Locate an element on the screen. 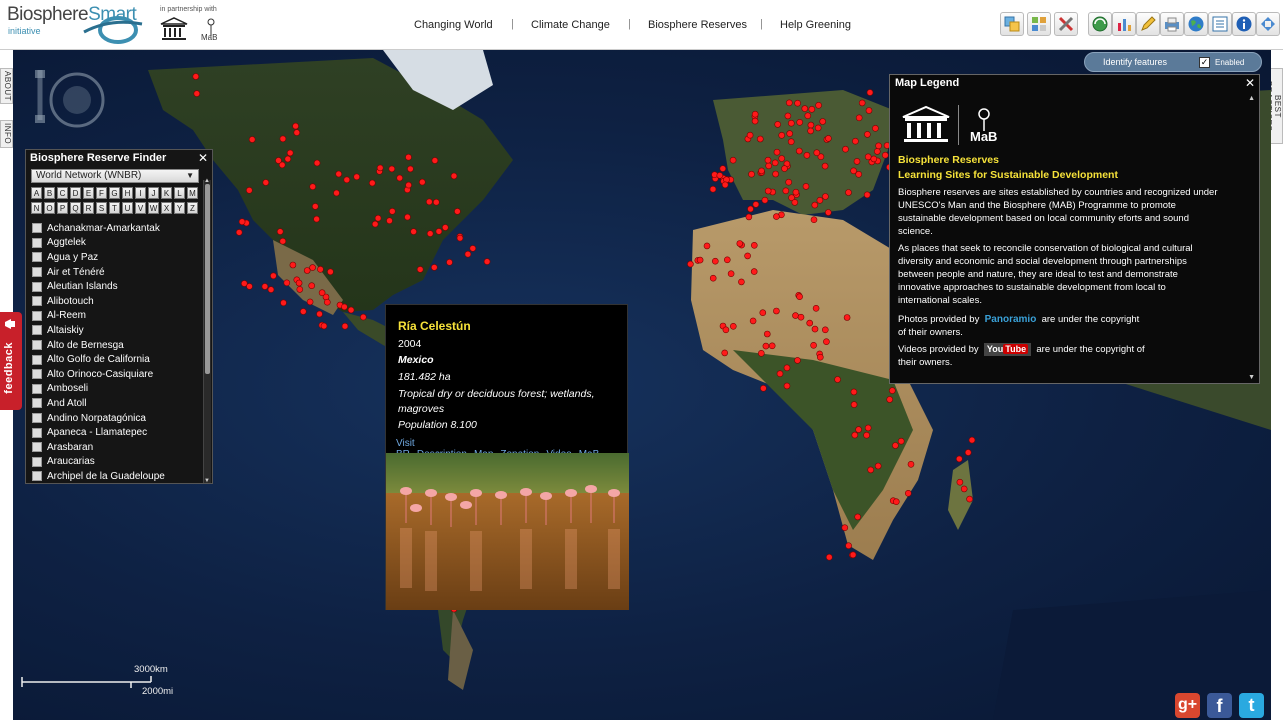  google-plus-button: g+ is located at coordinates (1187, 705).